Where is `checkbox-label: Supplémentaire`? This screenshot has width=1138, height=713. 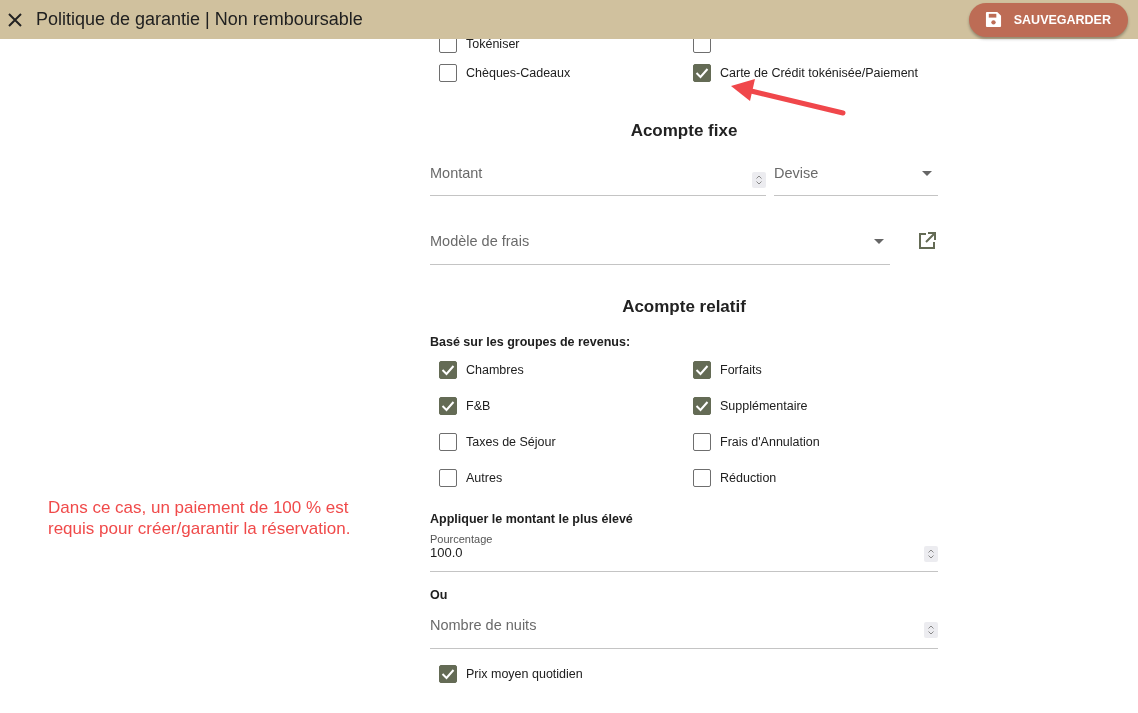 checkbox-label: Supplémentaire is located at coordinates (764, 406).